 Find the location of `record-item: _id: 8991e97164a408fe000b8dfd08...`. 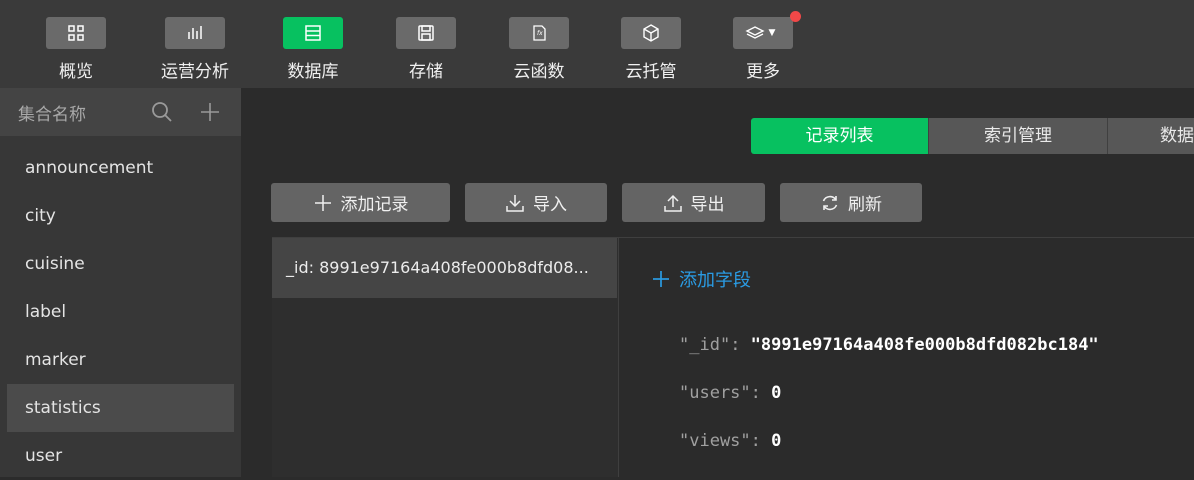

record-item: _id: 8991e97164a408fe000b8dfd08... is located at coordinates (444, 268).